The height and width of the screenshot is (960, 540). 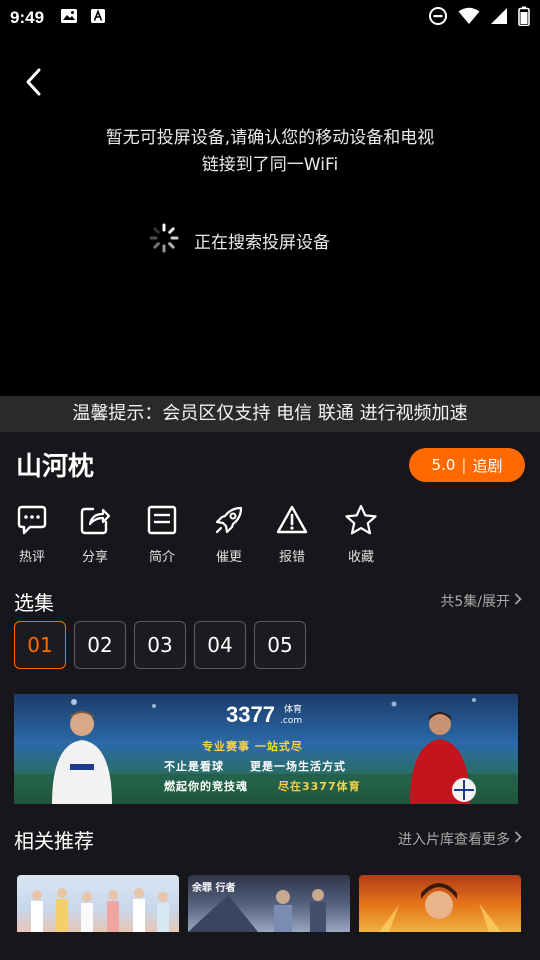 What do you see at coordinates (32, 522) in the screenshot?
I see `comment-icon` at bounding box center [32, 522].